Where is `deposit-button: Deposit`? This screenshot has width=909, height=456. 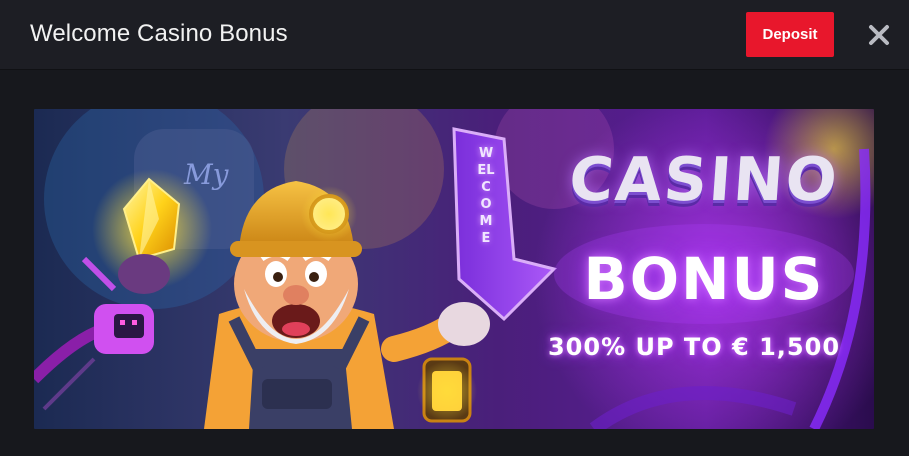 deposit-button: Deposit is located at coordinates (790, 34).